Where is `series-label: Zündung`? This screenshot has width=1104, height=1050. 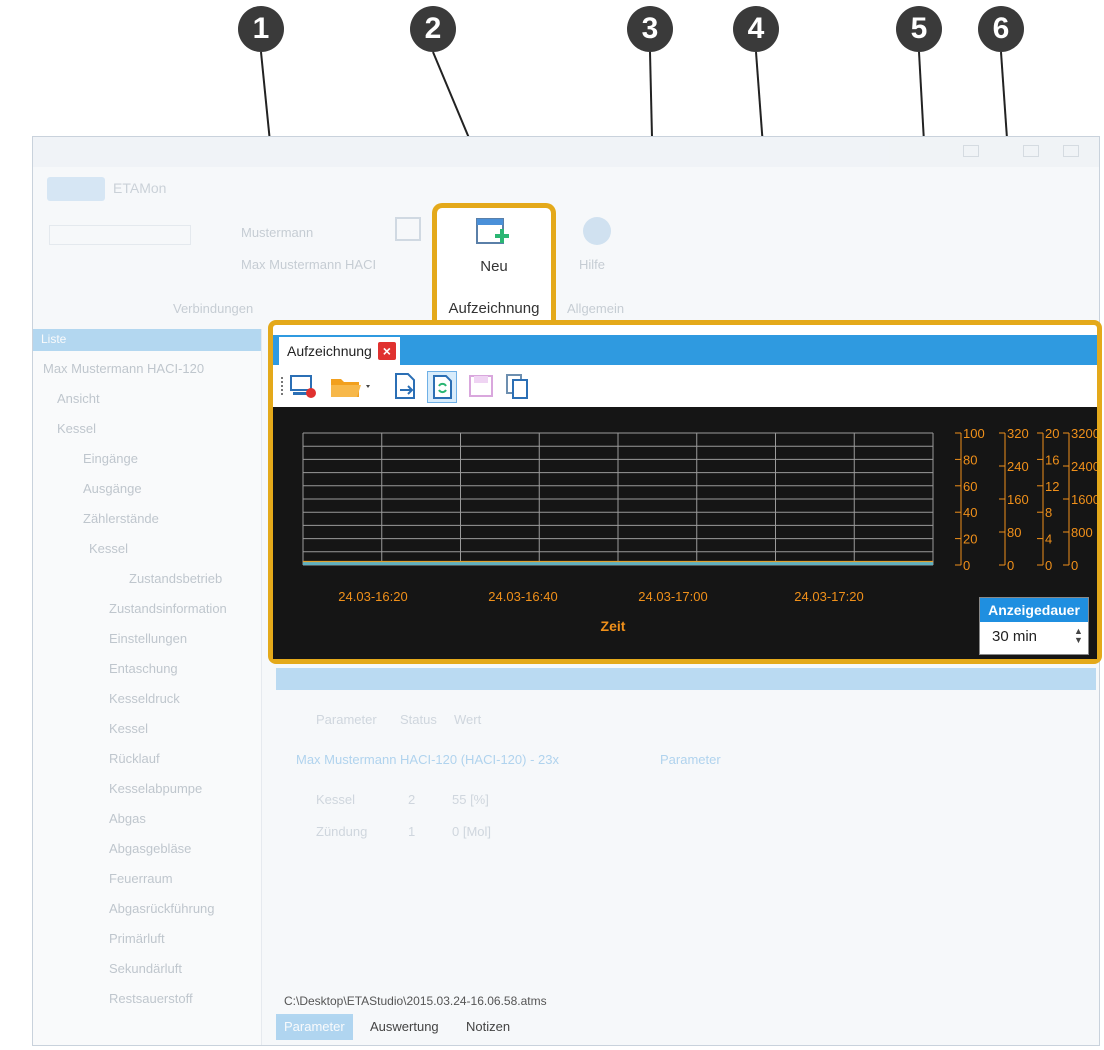 series-label: Zündung is located at coordinates (342, 831).